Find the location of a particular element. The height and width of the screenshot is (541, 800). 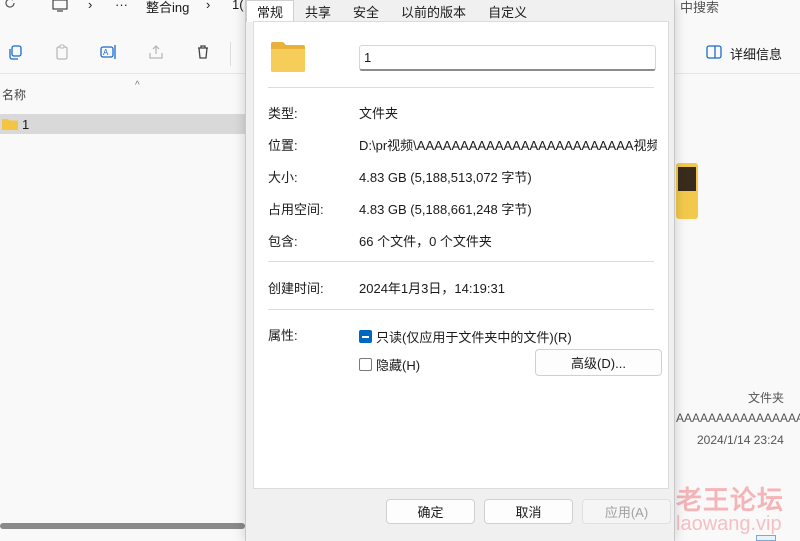

disk-size-label: 占用空间: is located at coordinates (296, 209).